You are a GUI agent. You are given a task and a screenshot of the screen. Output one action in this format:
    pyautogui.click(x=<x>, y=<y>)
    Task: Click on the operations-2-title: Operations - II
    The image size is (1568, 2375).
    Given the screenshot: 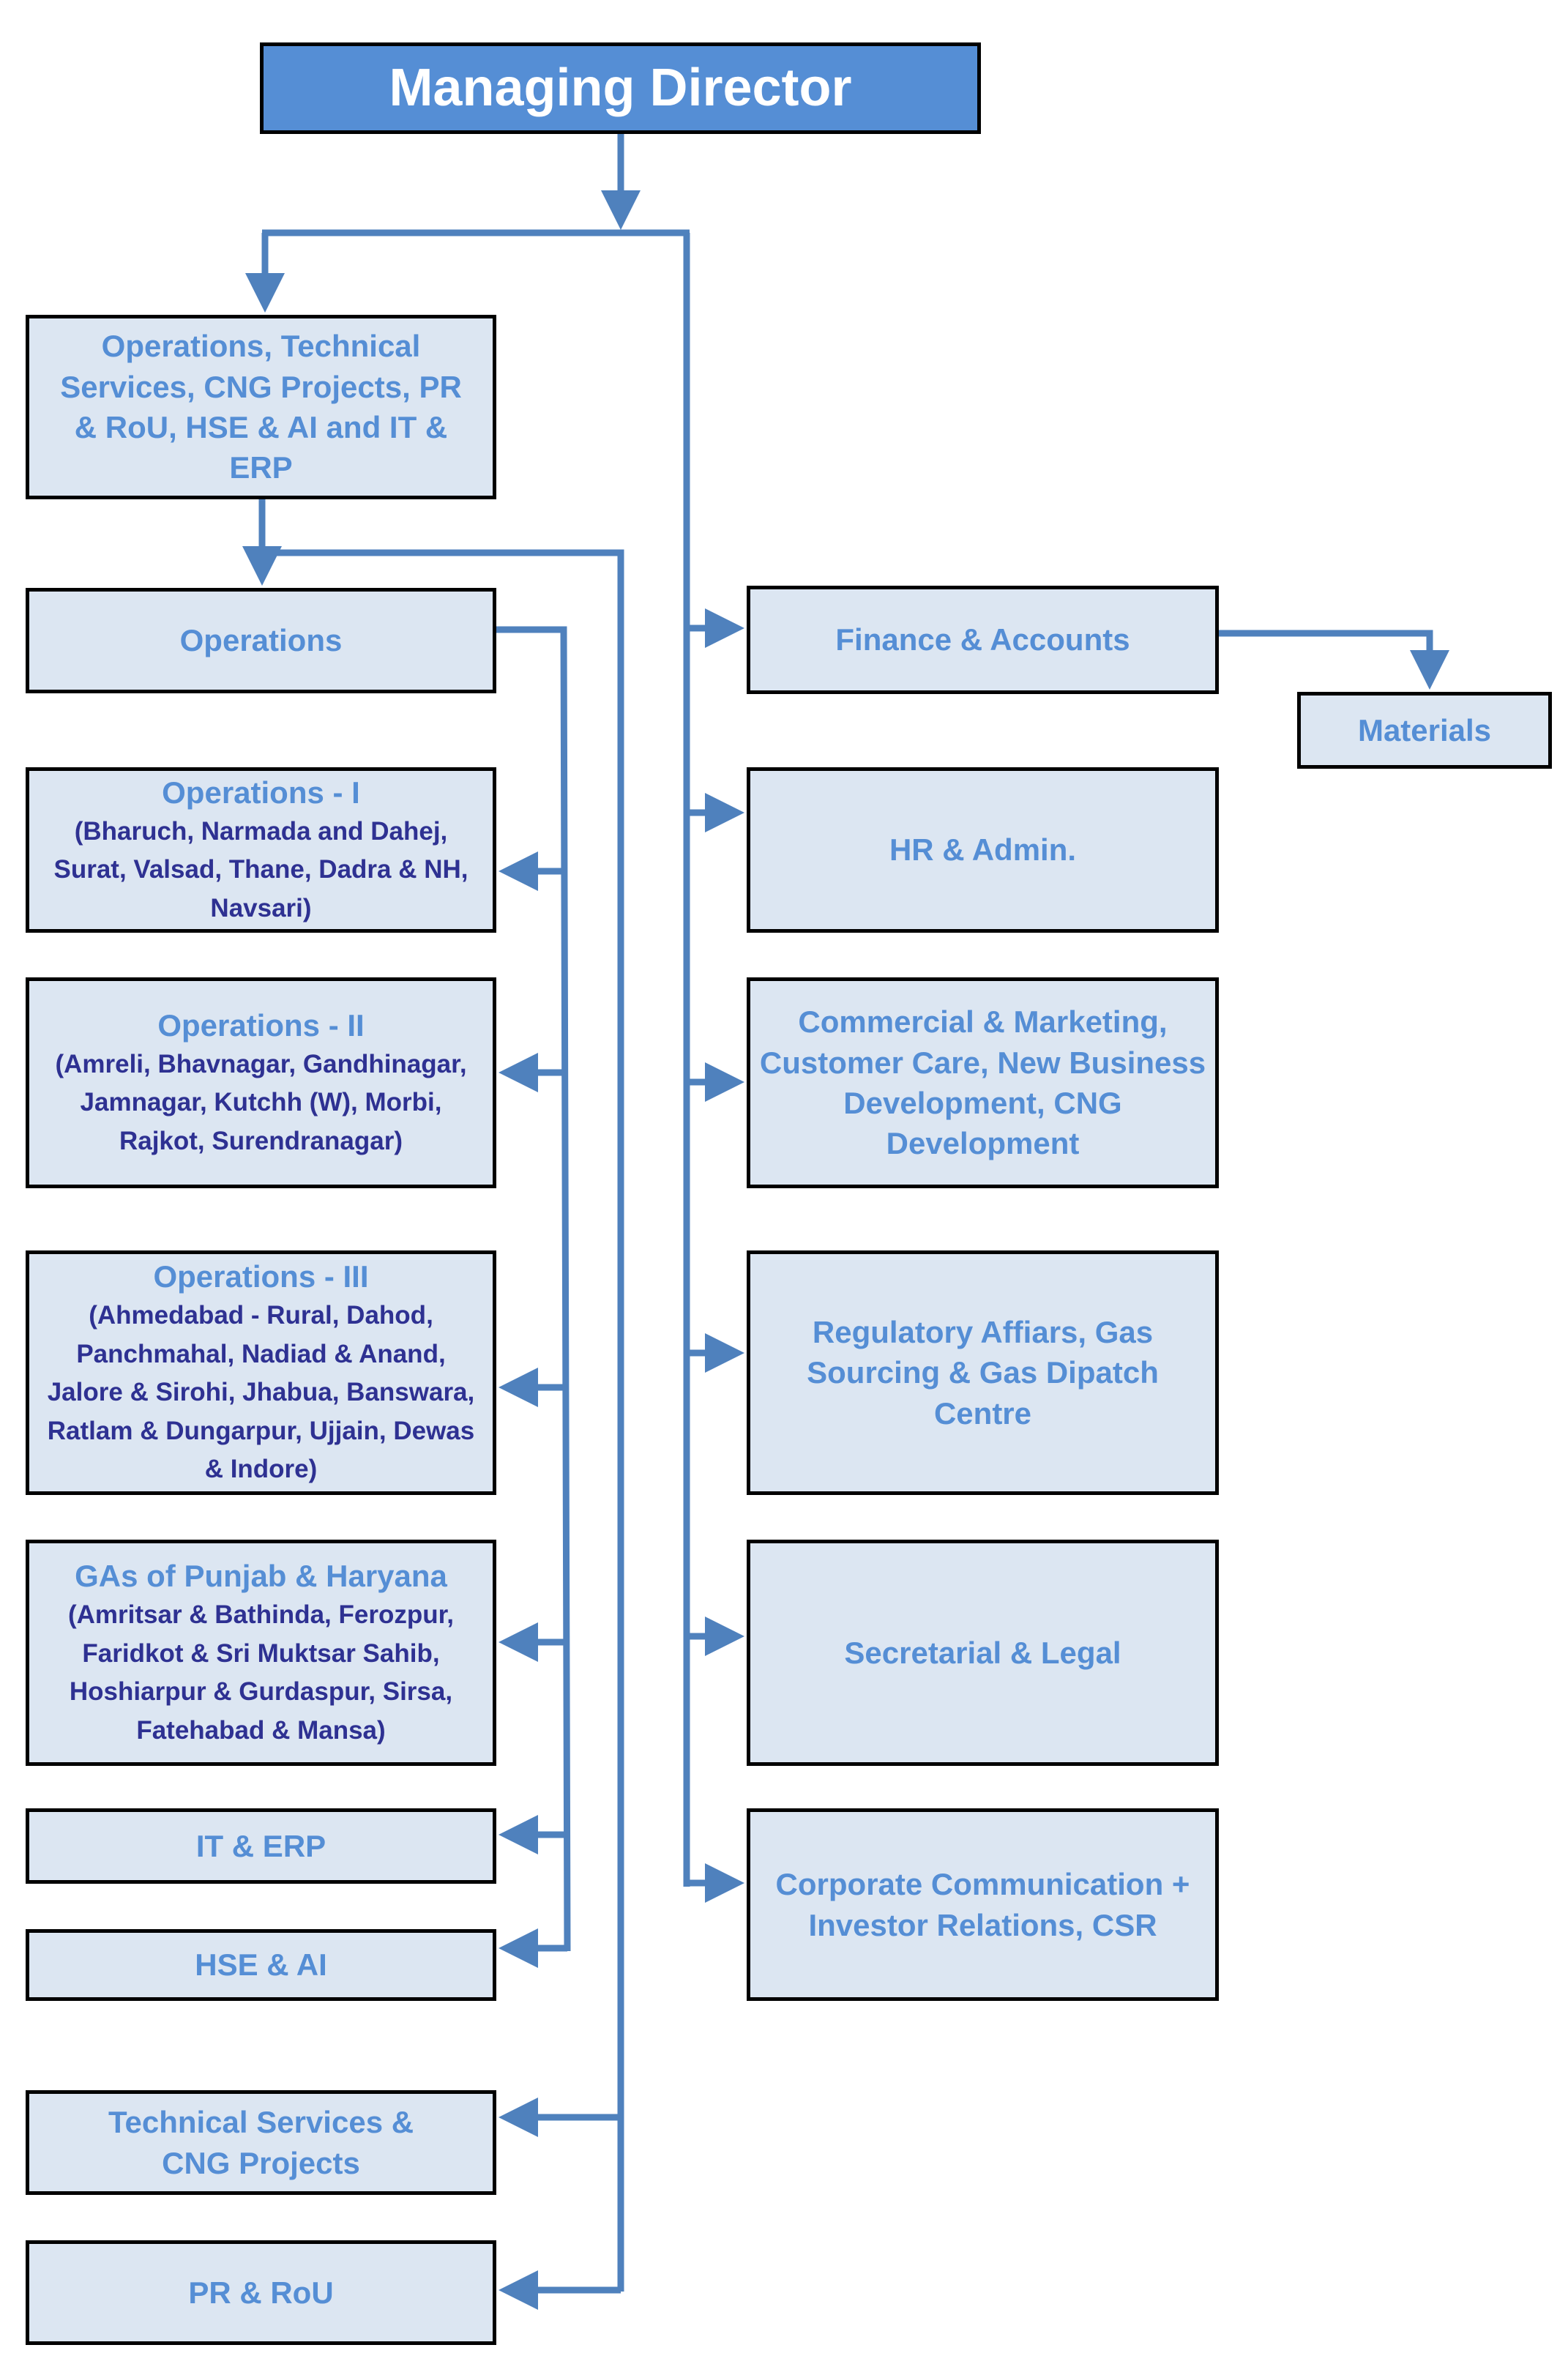 What is the action you would take?
    pyautogui.click(x=261, y=1025)
    